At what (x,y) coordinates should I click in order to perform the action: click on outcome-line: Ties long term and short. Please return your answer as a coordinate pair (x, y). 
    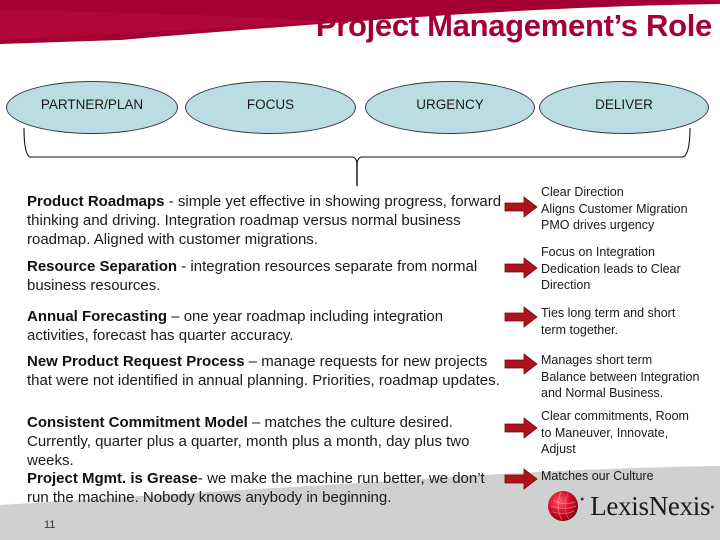
    Looking at the image, I should click on (608, 313).